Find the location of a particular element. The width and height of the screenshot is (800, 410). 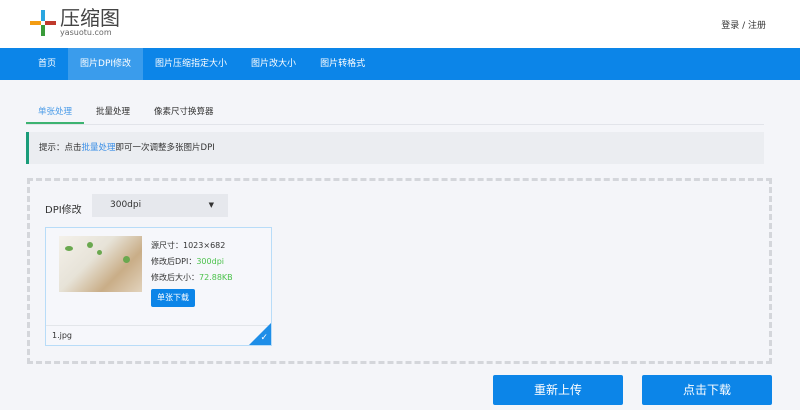

nav-dpi: 图片DPI修改 is located at coordinates (106, 64).